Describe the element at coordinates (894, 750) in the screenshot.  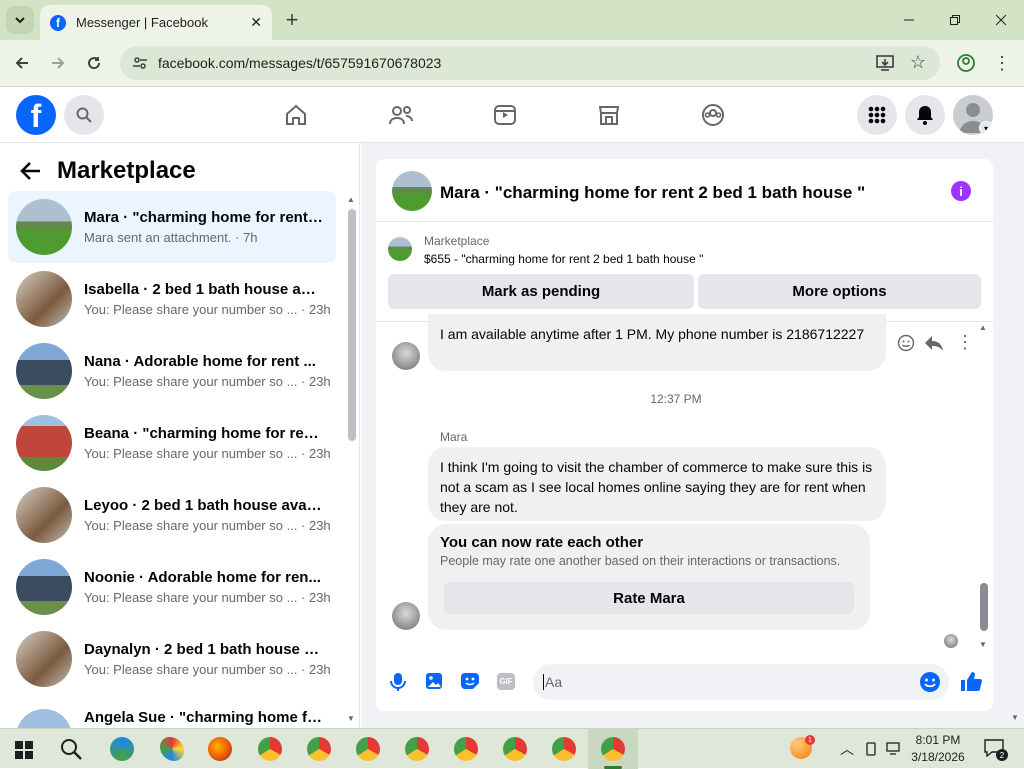
I see `network-icon` at that location.